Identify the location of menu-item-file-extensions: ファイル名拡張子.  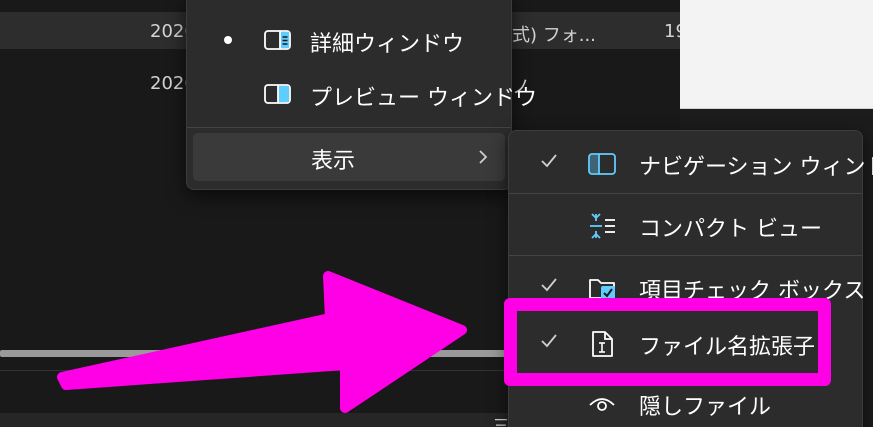
(685, 343).